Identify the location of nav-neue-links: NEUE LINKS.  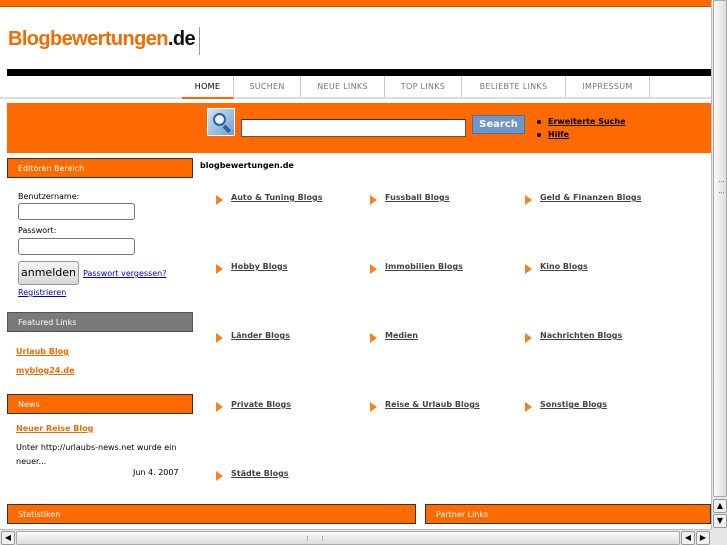
(343, 86).